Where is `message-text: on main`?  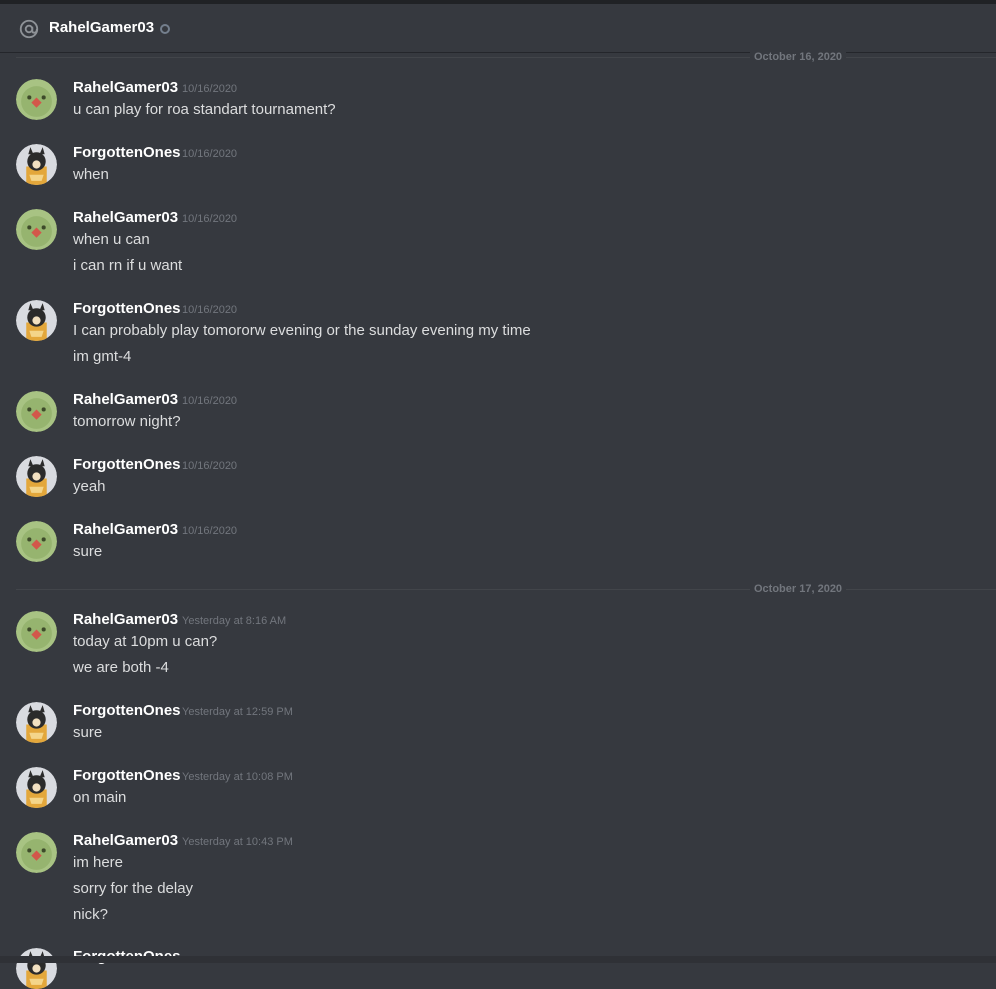 message-text: on main is located at coordinates (100, 797).